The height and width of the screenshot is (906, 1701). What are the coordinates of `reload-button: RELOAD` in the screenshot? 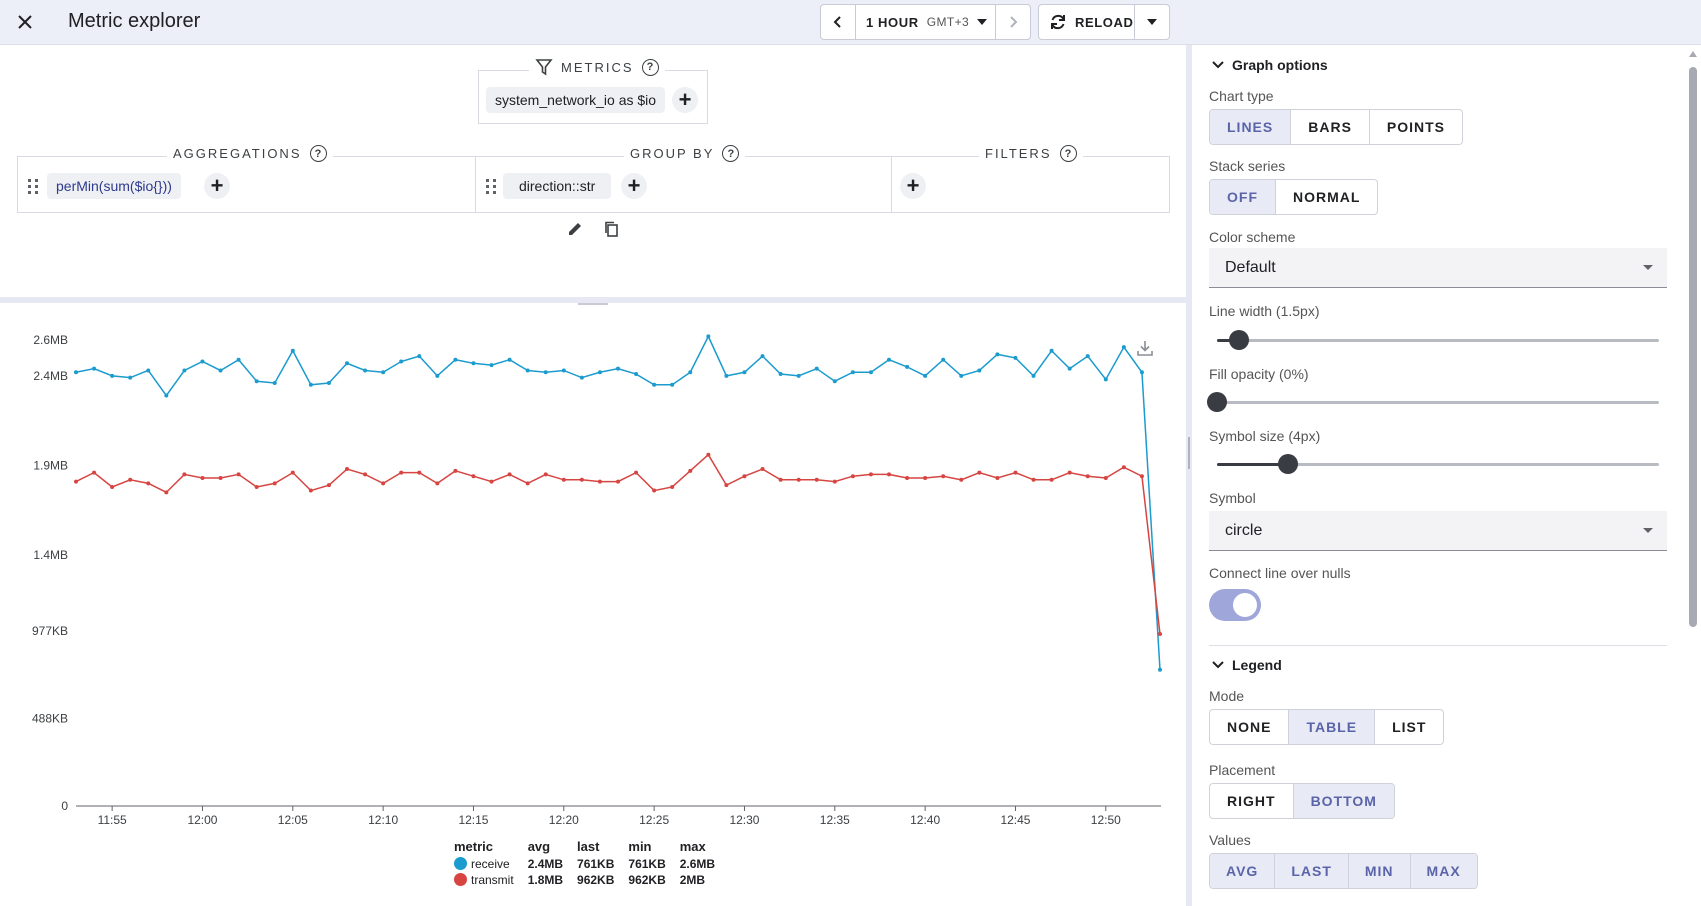 It's located at (1086, 22).